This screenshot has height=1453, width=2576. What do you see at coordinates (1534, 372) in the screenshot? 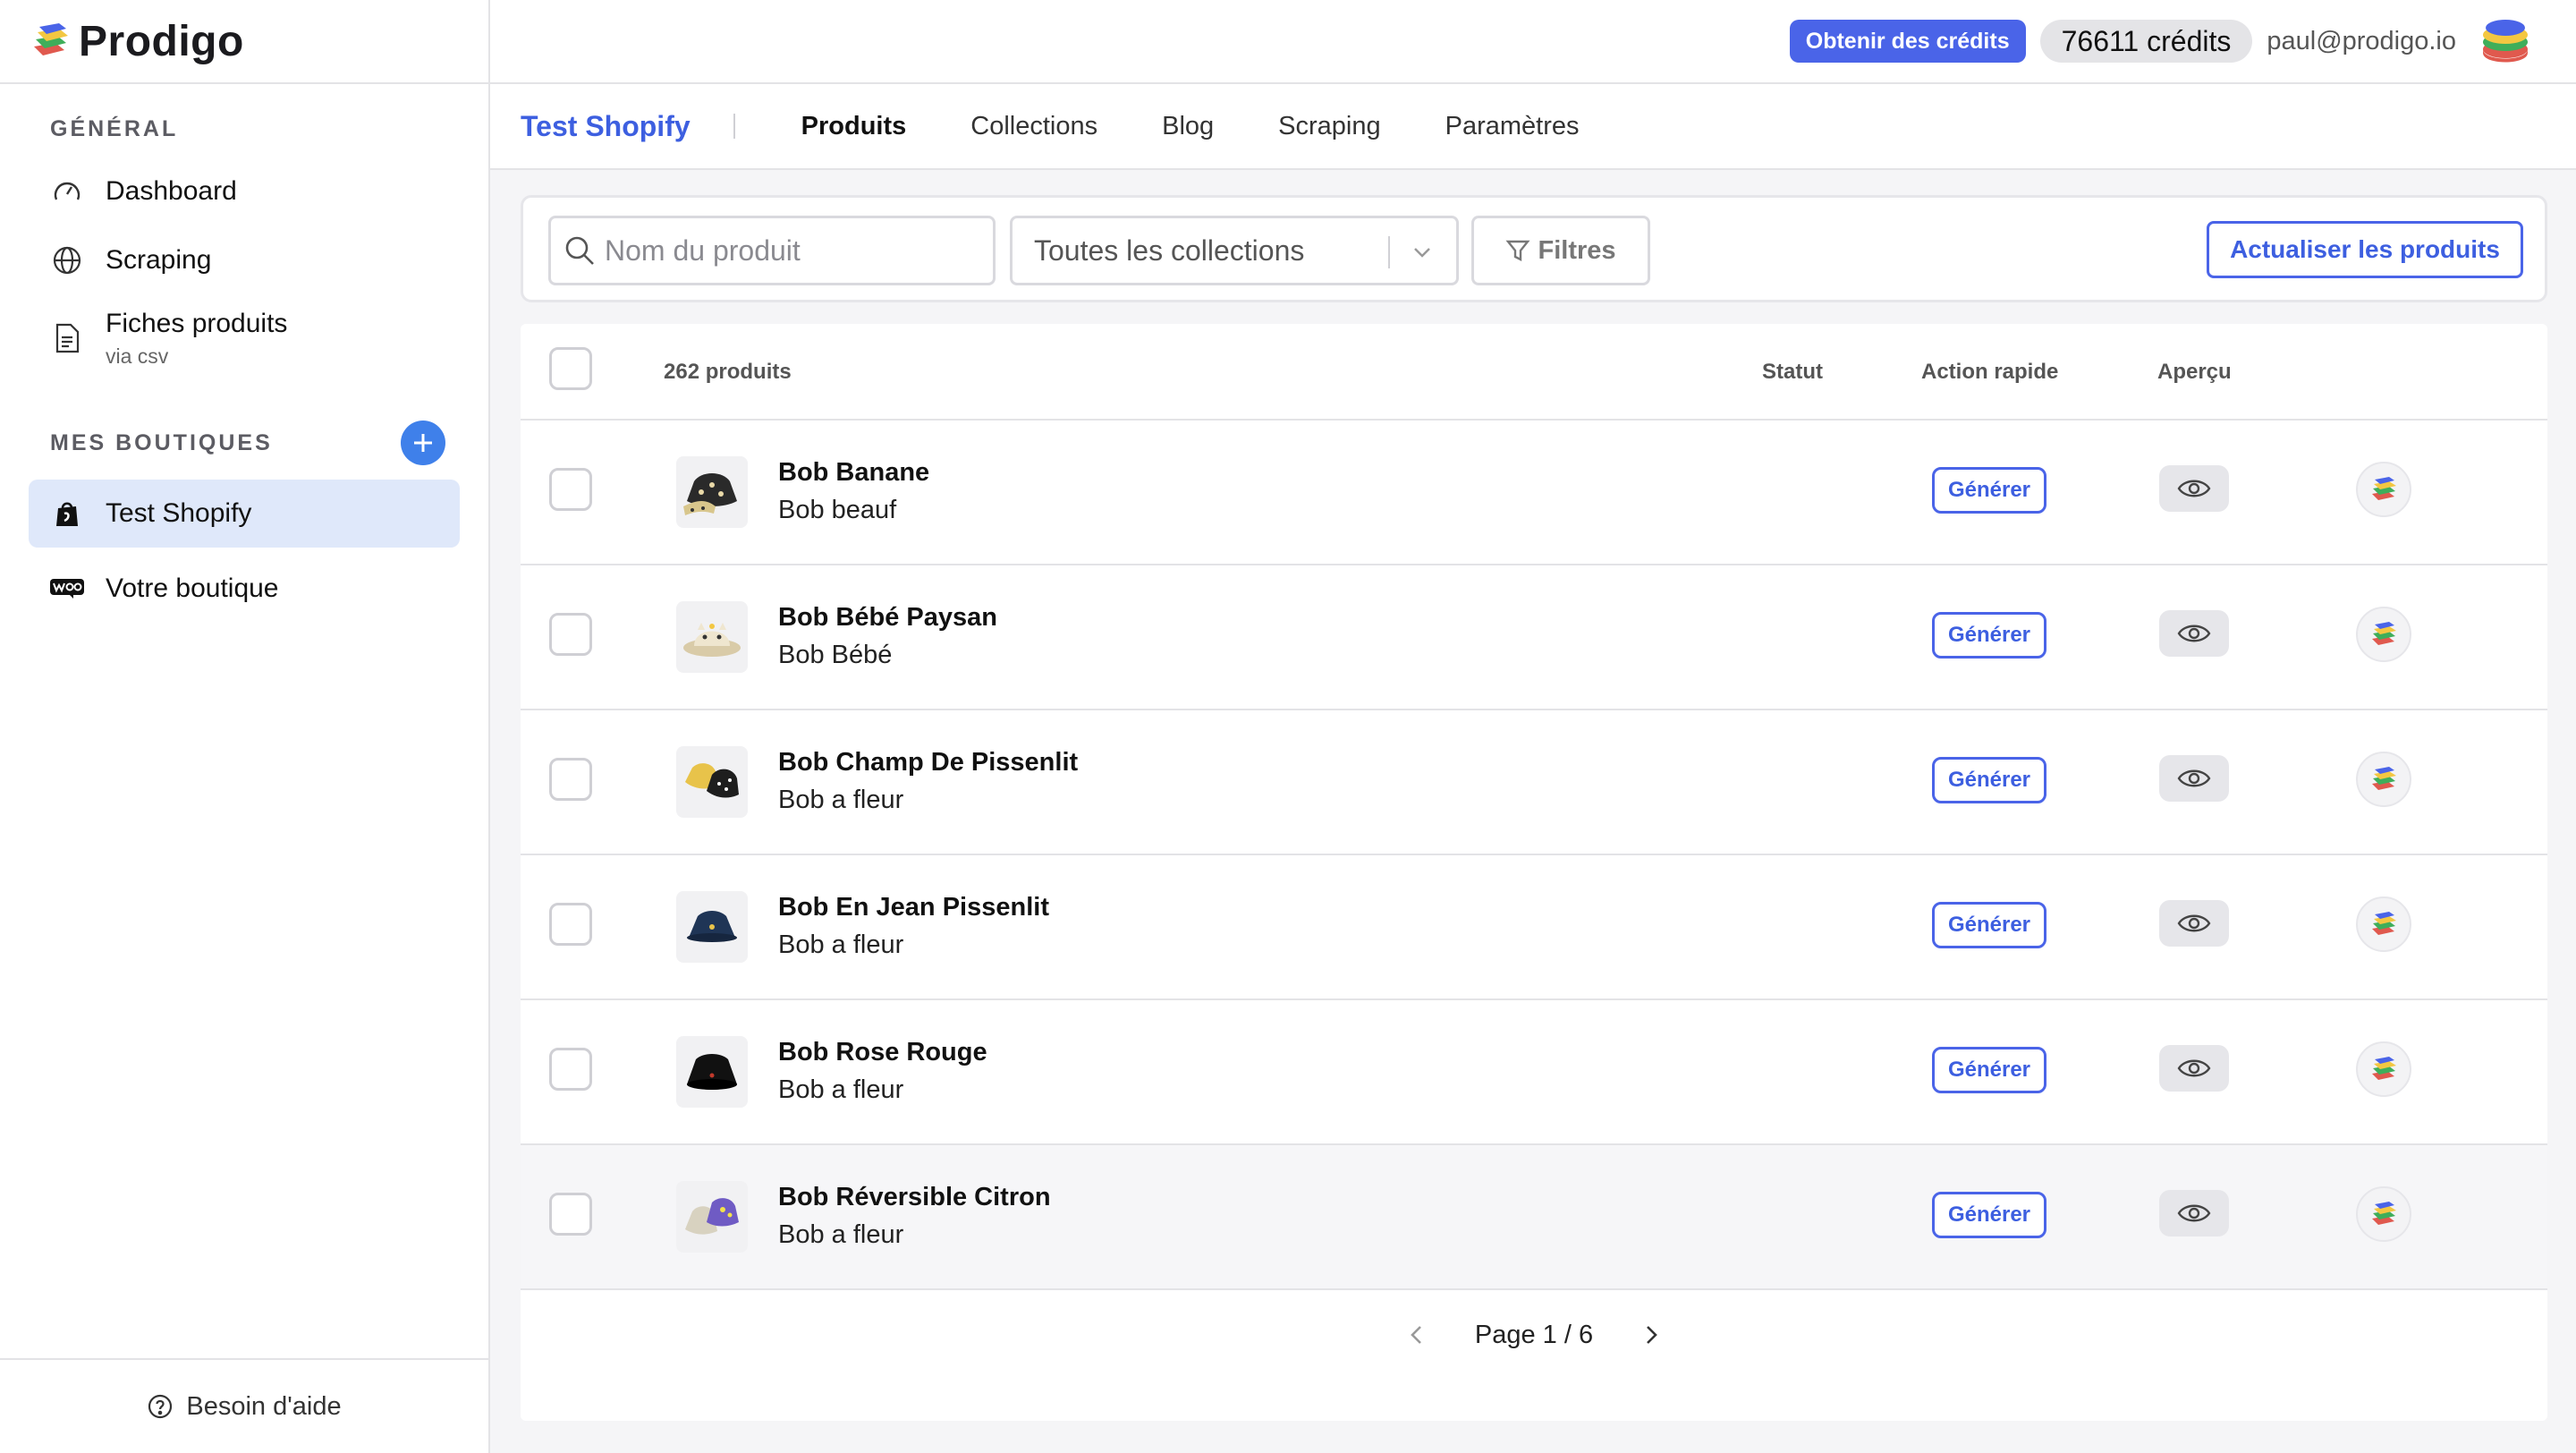
I see `table-header: 262 produits Statut Action rapide Aperçu` at bounding box center [1534, 372].